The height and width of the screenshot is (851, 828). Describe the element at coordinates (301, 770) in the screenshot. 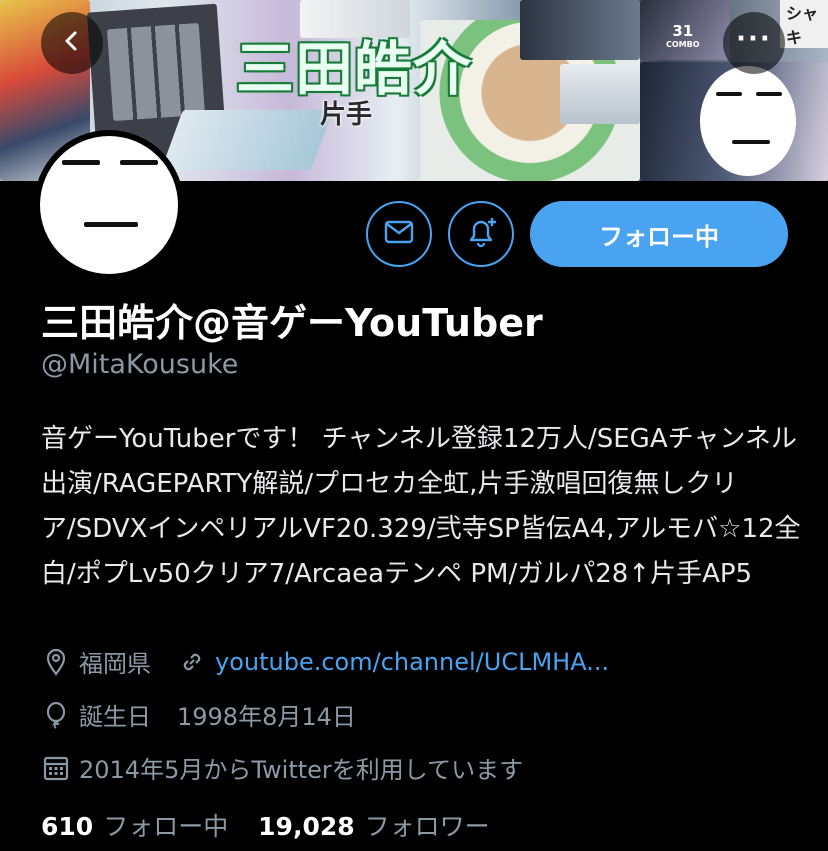

I see `joined-text: 2014年5月からTwitterを利用しています` at that location.